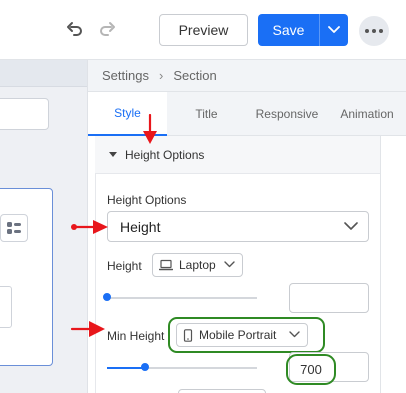 The image size is (406, 393). What do you see at coordinates (329, 298) in the screenshot?
I see `height-value-input` at bounding box center [329, 298].